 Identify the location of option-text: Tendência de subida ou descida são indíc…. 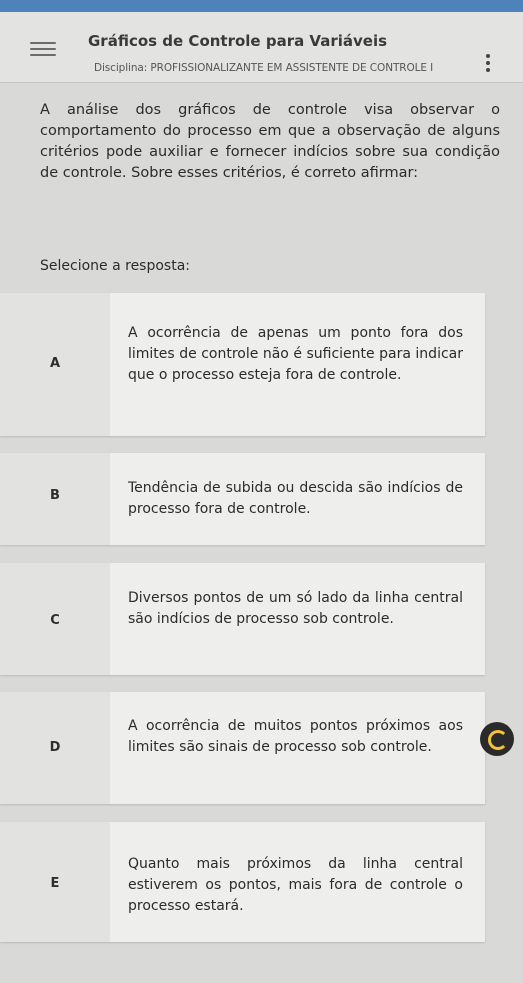
(295, 498).